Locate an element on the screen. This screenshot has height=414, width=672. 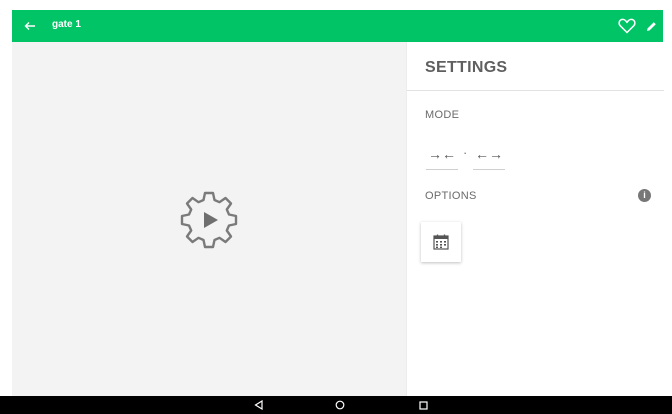
arrow-left-icon is located at coordinates (29, 26).